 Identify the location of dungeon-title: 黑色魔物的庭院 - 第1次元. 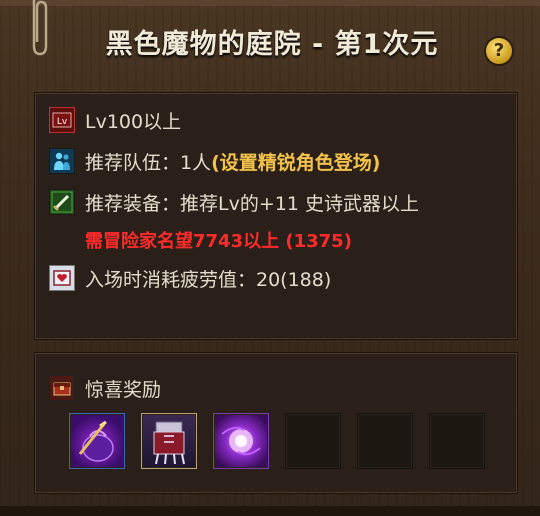
(272, 44).